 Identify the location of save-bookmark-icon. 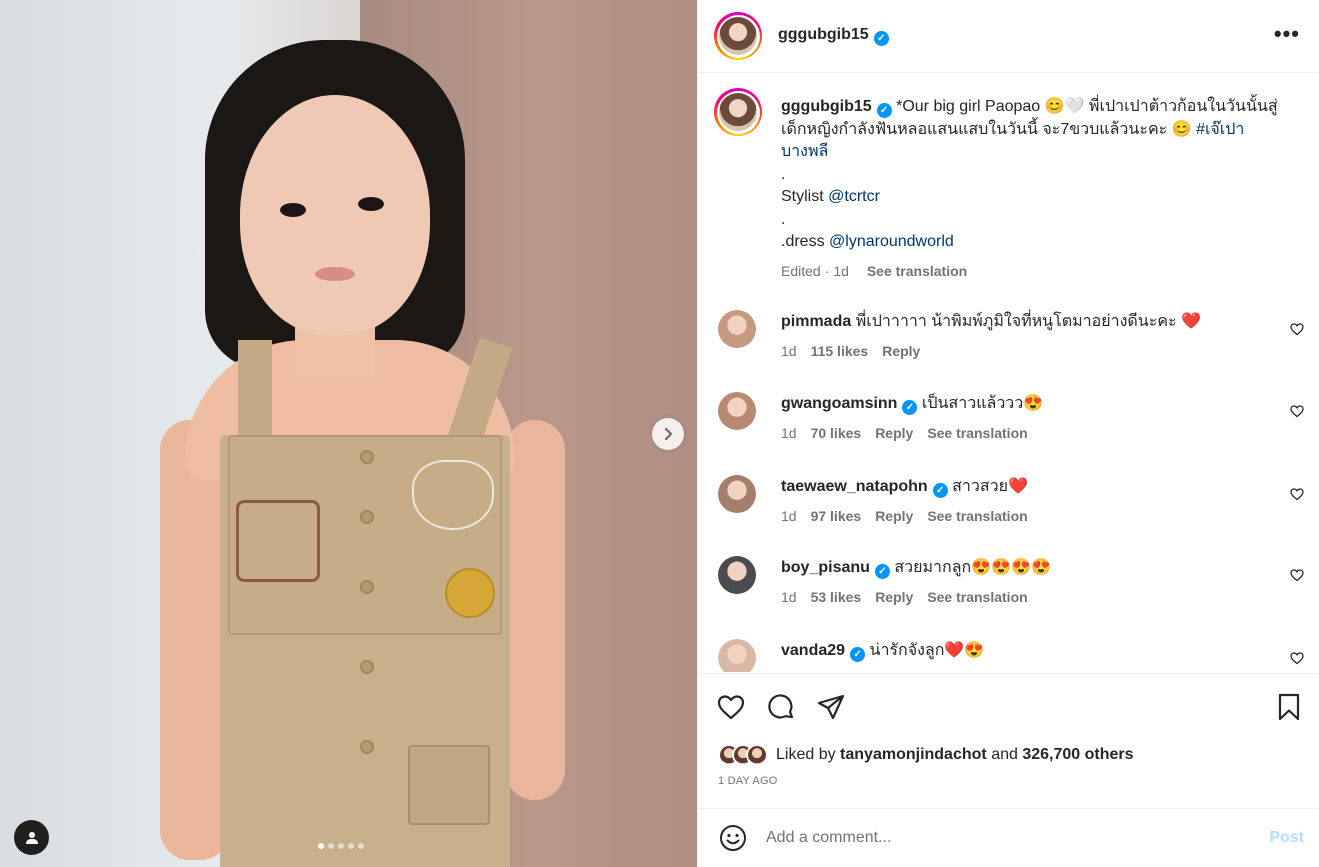
(1289, 707).